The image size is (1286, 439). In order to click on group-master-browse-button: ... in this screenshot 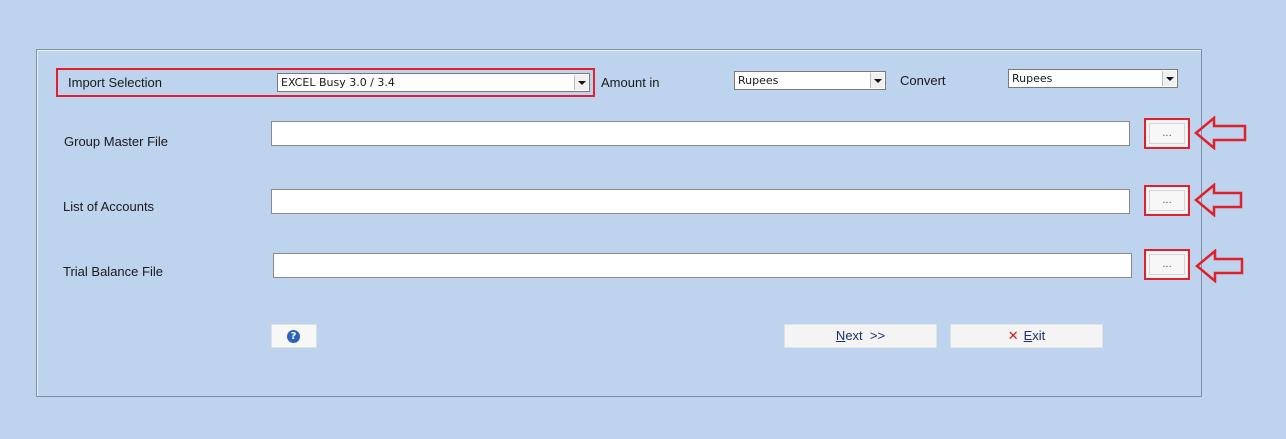, I will do `click(1167, 133)`.